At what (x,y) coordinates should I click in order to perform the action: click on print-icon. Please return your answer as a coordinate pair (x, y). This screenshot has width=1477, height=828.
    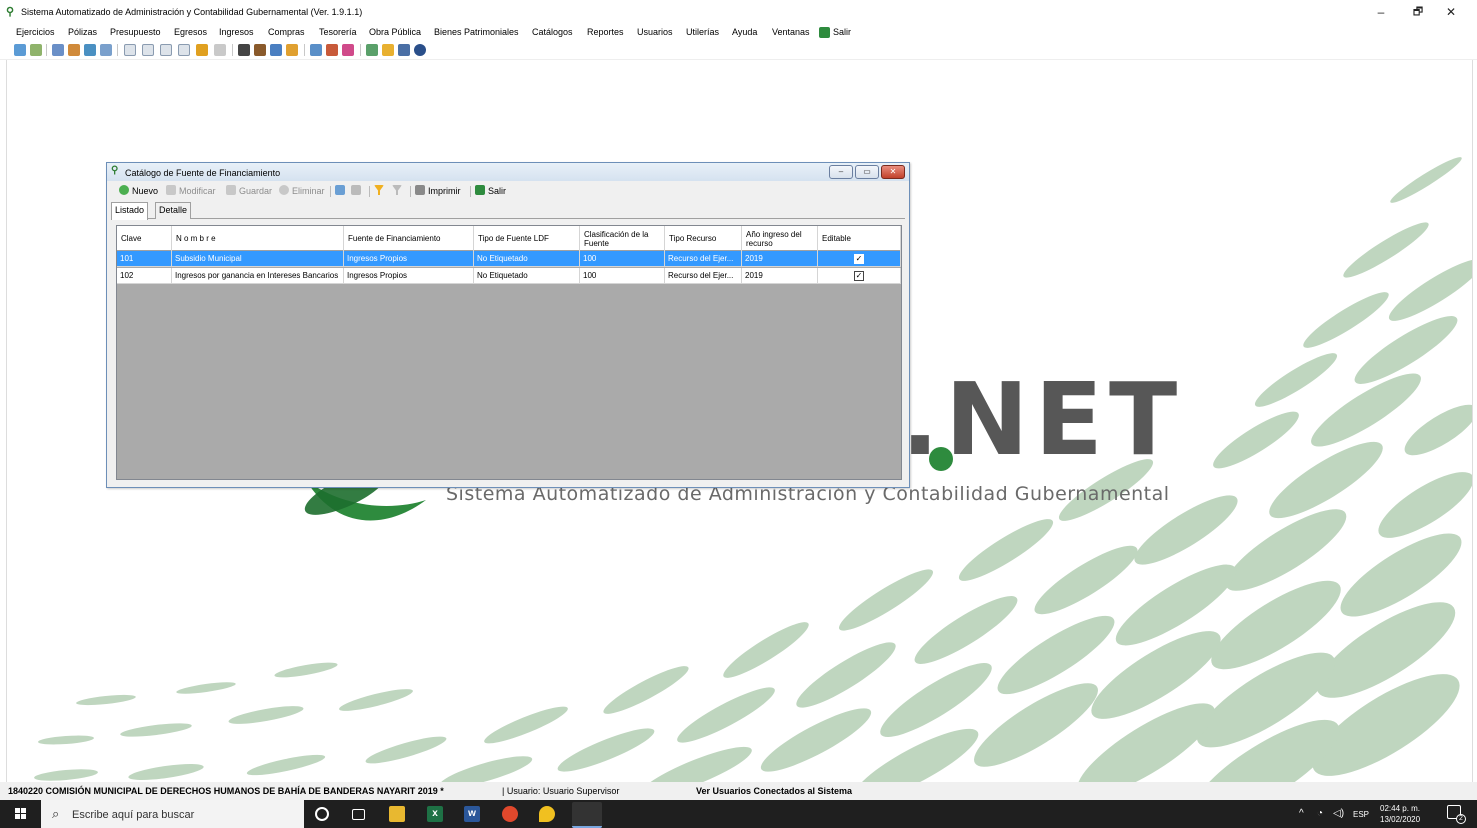
    Looking at the image, I should click on (220, 50).